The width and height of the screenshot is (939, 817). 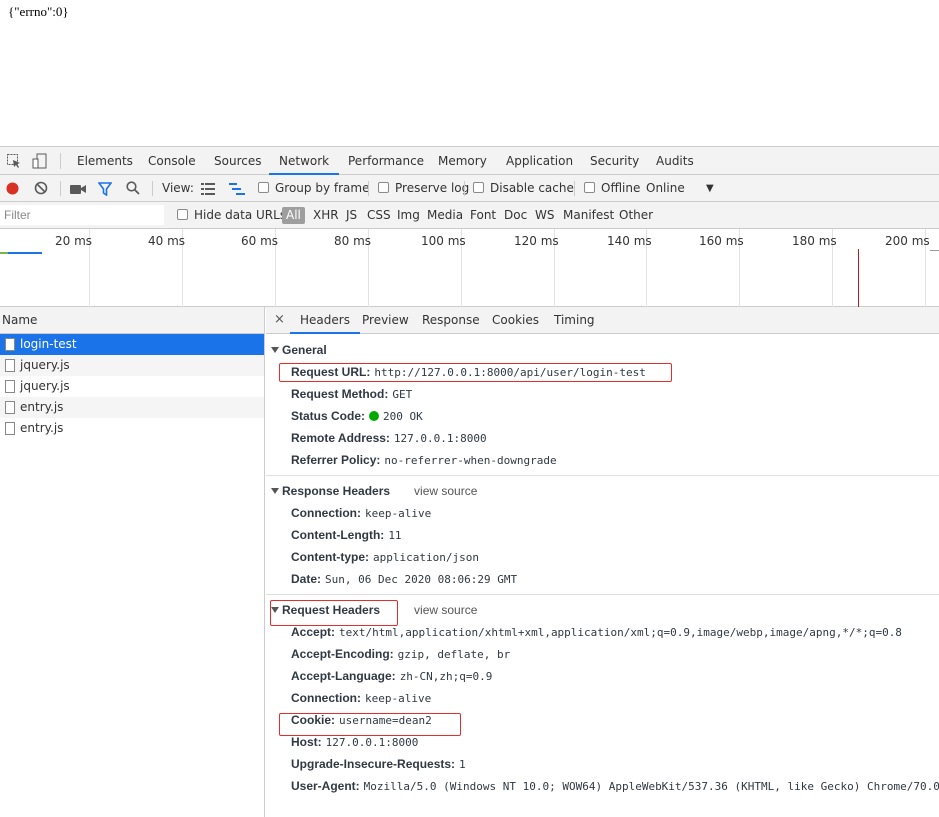 What do you see at coordinates (710, 188) in the screenshot?
I see `chevron-down-icon: ▼` at bounding box center [710, 188].